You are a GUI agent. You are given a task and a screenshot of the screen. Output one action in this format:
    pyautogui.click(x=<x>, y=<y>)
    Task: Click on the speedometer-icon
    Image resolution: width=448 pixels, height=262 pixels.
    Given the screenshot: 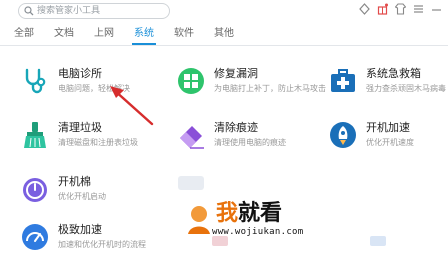 What is the action you would take?
    pyautogui.click(x=35, y=237)
    